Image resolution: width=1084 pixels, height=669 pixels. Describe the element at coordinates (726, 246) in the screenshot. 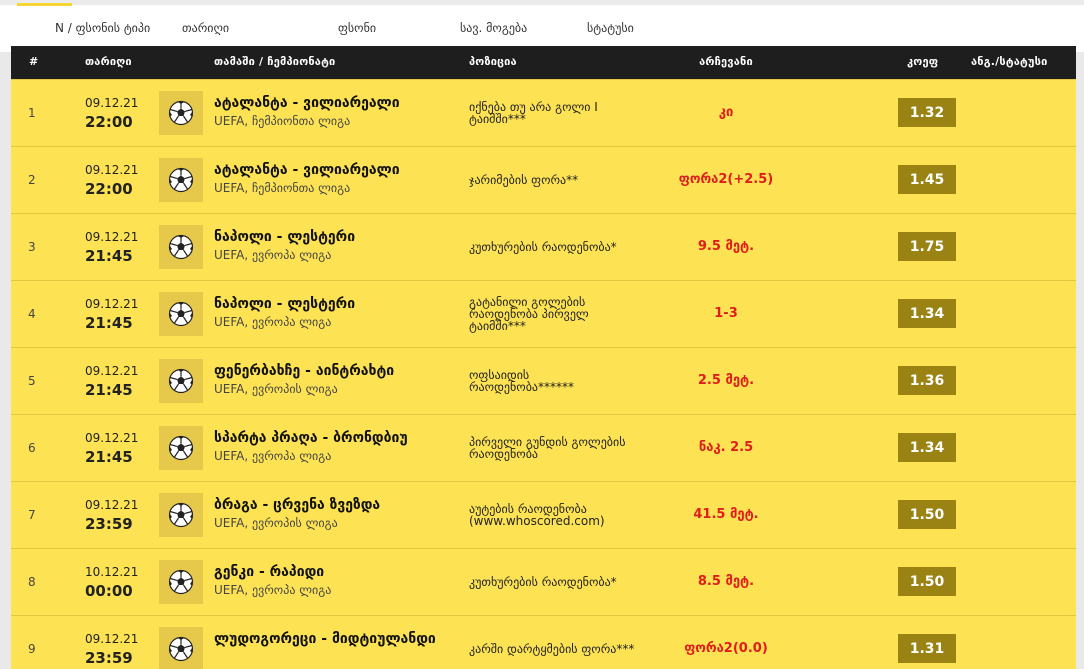

I see `bet-choice: 9.5 მეტ.` at that location.